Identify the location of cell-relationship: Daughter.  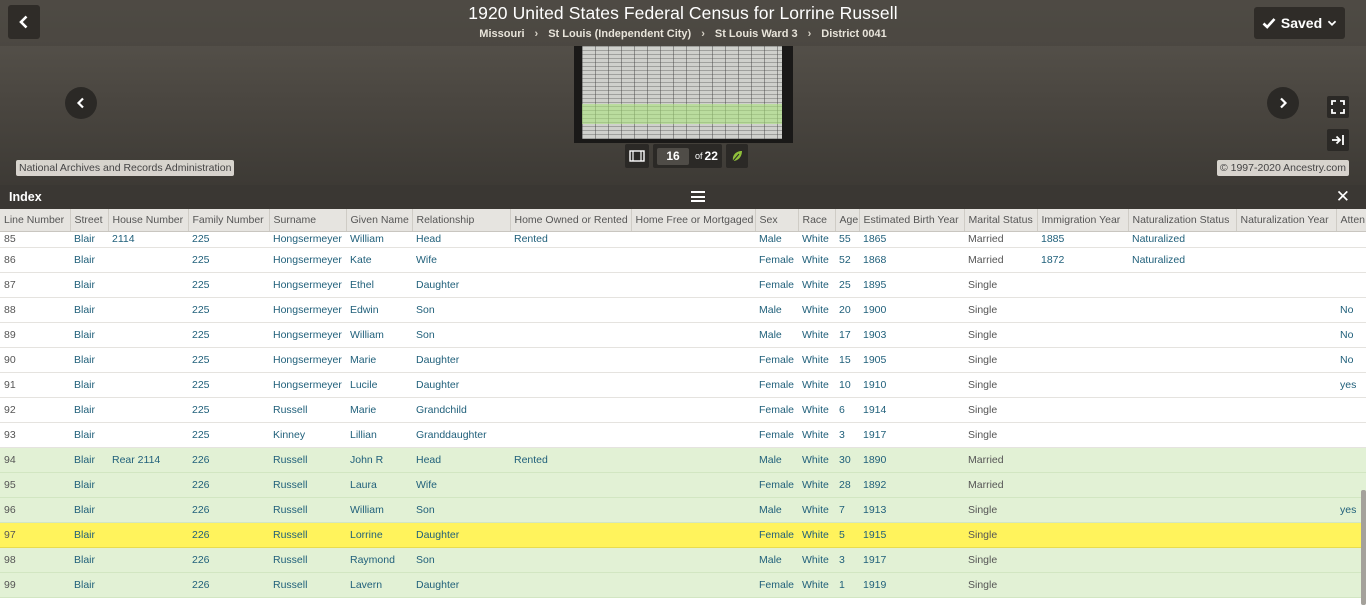
(461, 360).